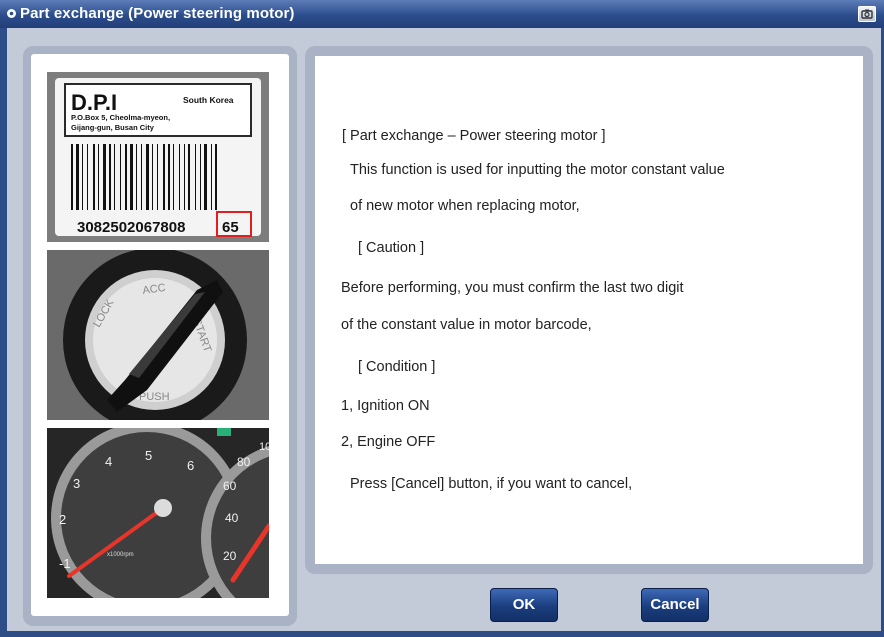 This screenshot has height=637, width=884. What do you see at coordinates (62, 519) in the screenshot?
I see `tacho-tick: 2` at bounding box center [62, 519].